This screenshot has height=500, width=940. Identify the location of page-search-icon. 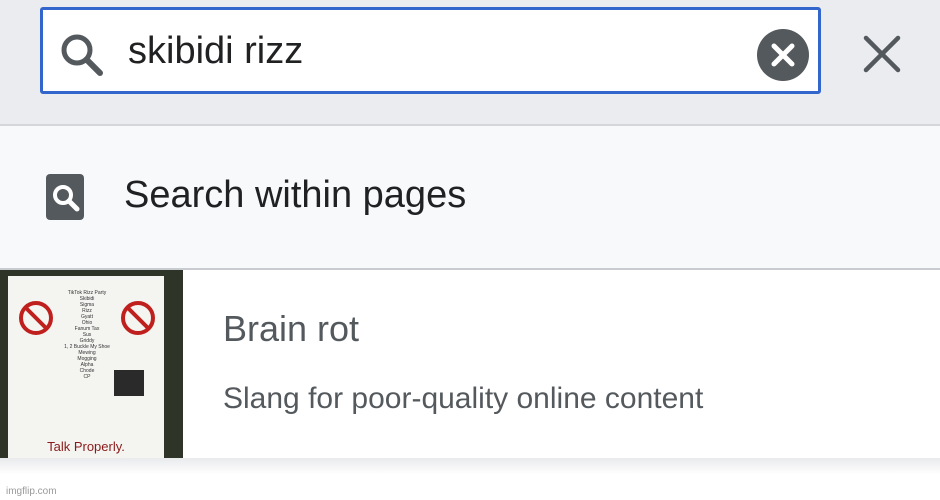
(65, 197).